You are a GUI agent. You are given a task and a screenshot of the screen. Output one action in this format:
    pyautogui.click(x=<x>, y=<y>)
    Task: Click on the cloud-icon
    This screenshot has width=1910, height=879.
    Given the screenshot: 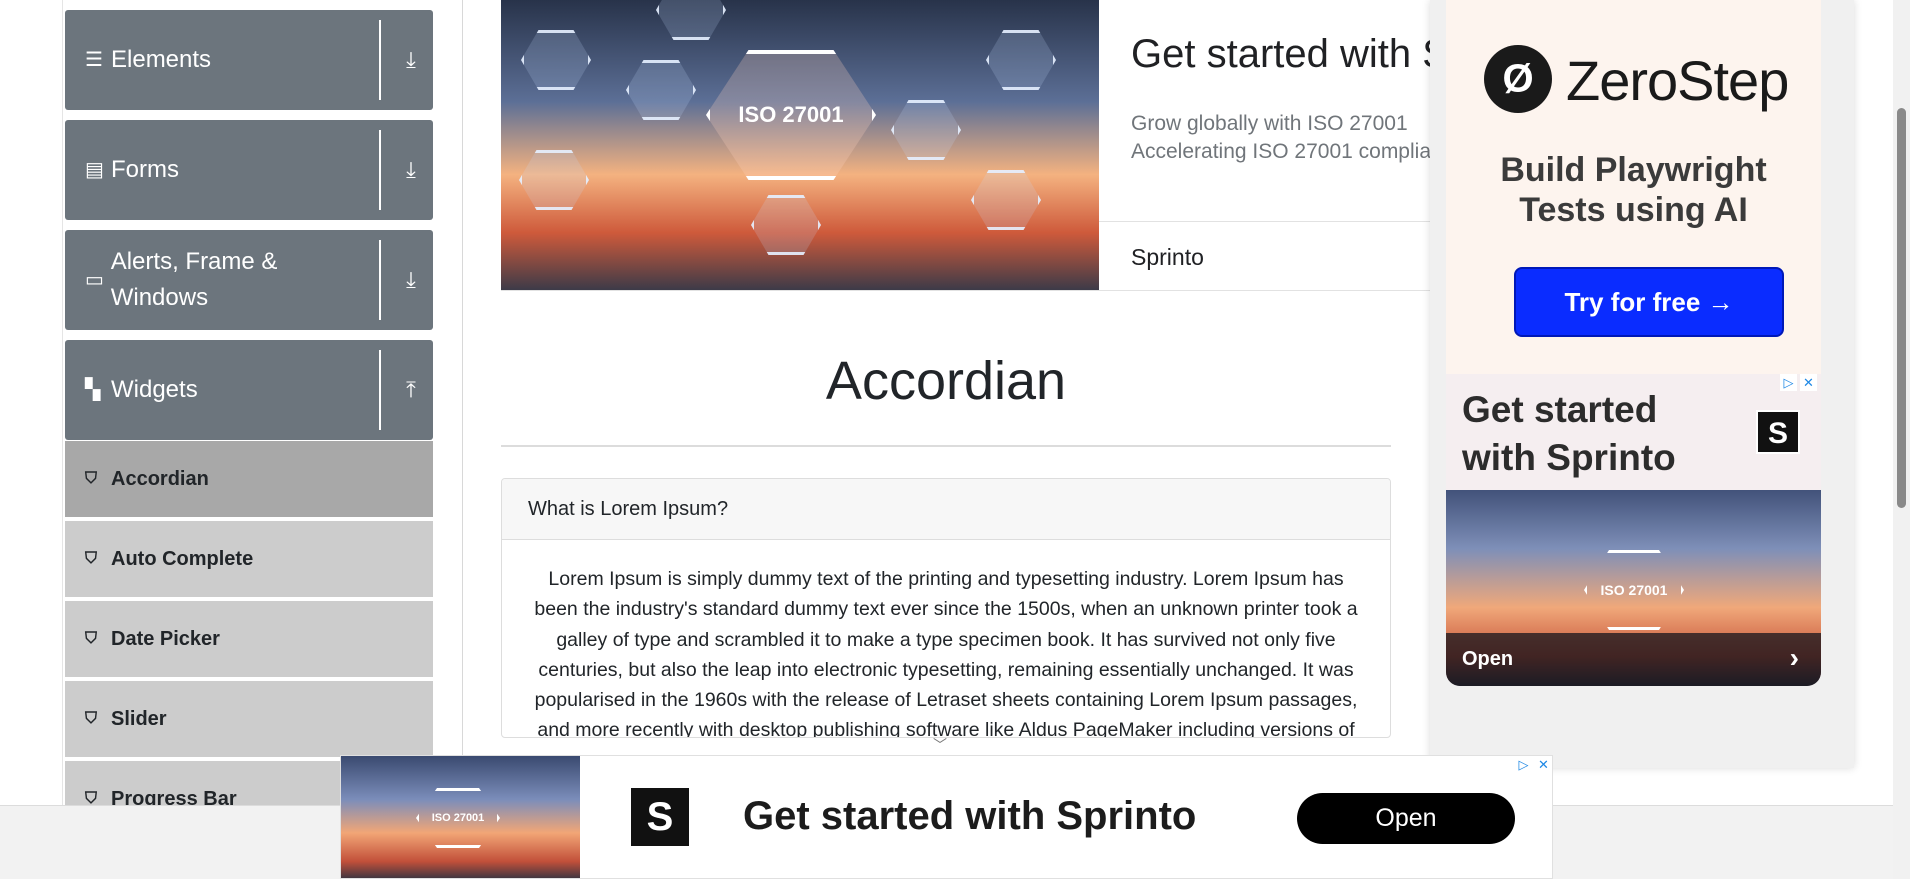 What is the action you would take?
    pyautogui.click(x=926, y=130)
    